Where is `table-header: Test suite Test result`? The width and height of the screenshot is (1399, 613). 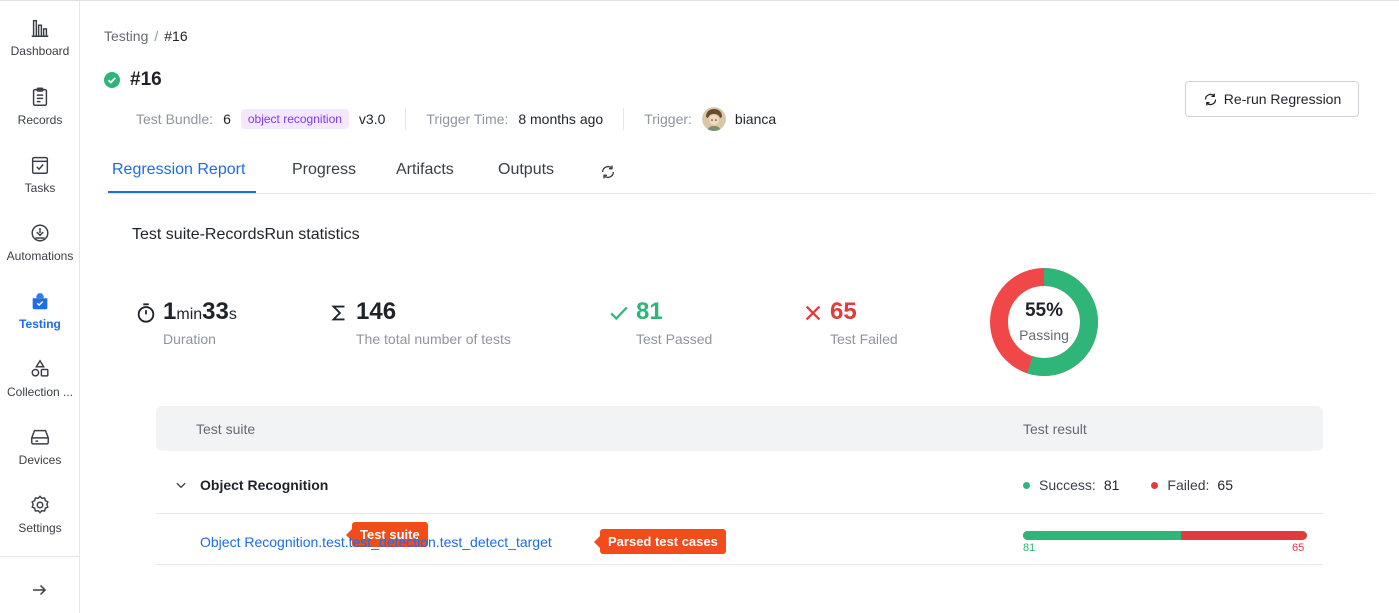 table-header: Test suite Test result is located at coordinates (739, 428).